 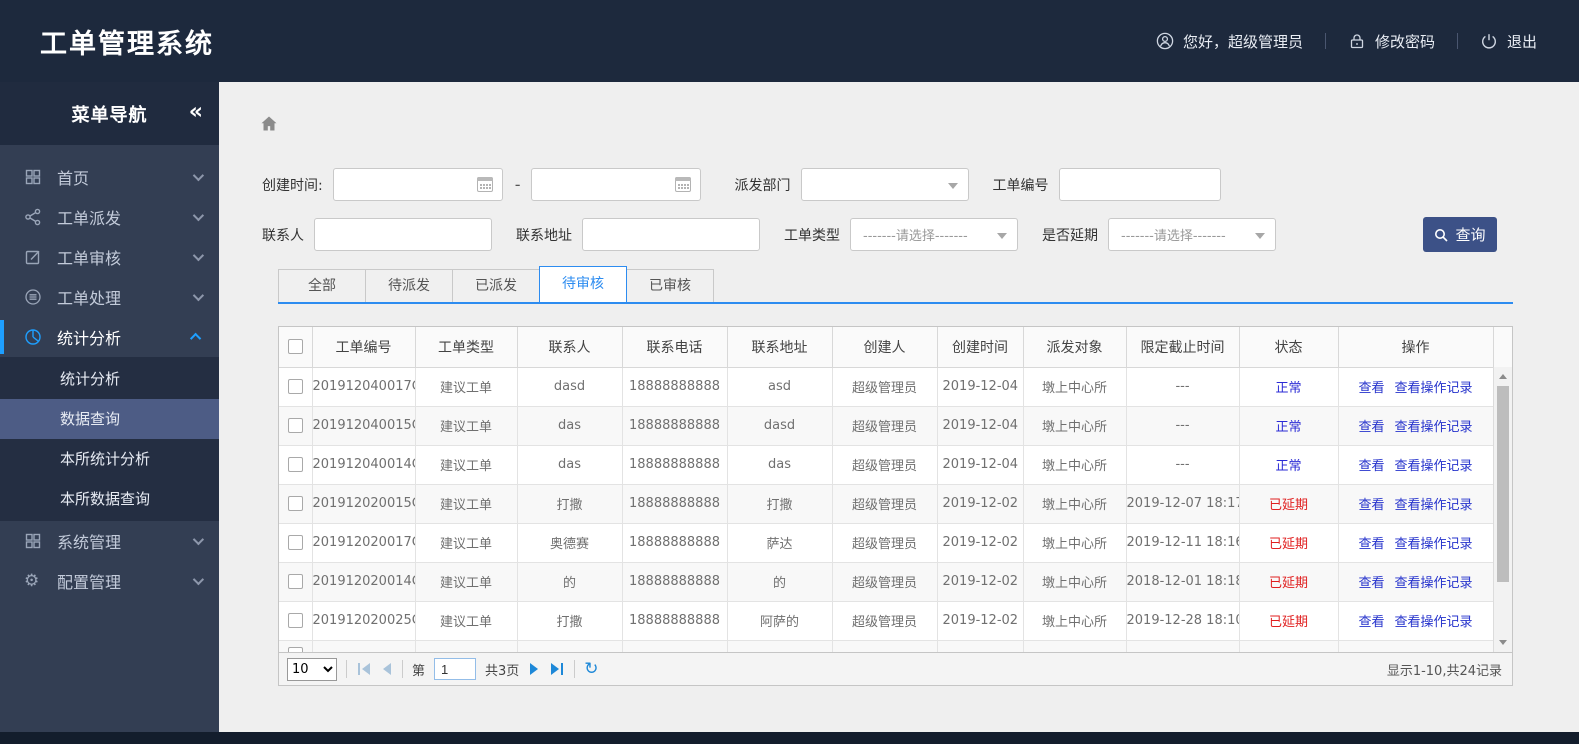 I want to click on cell-address: 的, so click(x=779, y=581).